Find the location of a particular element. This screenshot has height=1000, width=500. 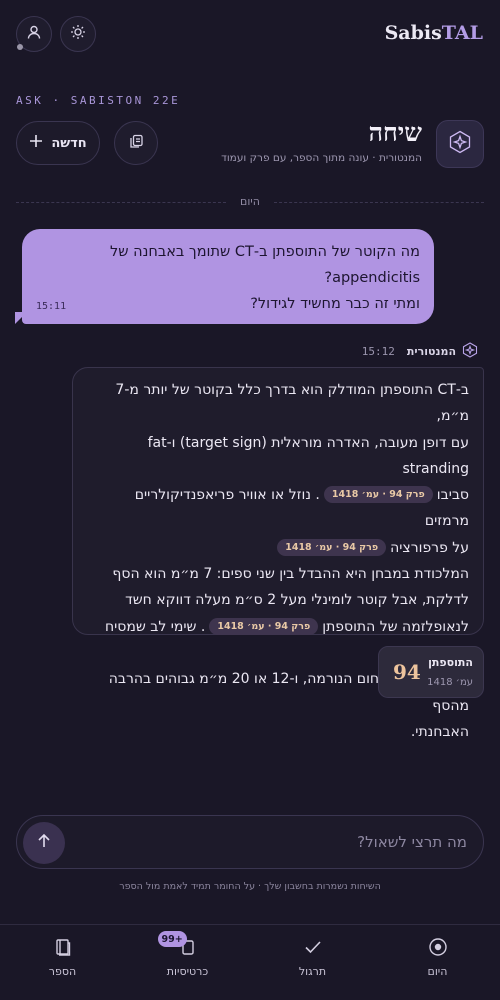

answer-line: האבחנתי. is located at coordinates (439, 731).